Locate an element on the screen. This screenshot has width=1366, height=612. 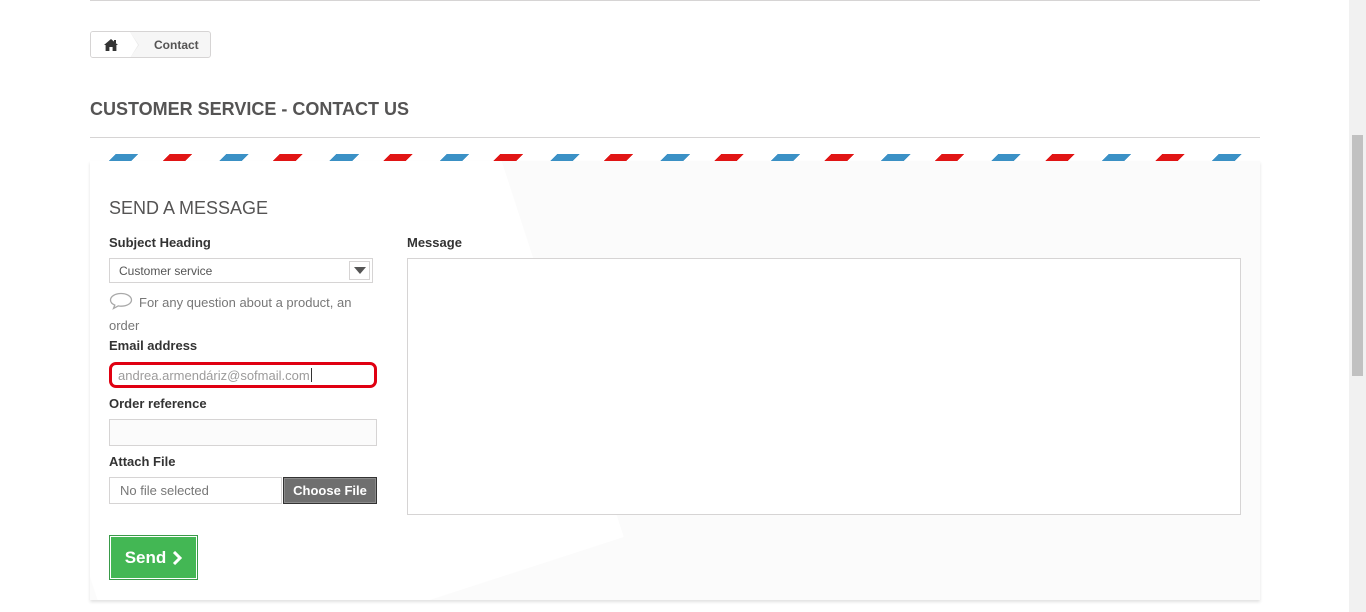
speech-bubble-icon is located at coordinates (121, 301).